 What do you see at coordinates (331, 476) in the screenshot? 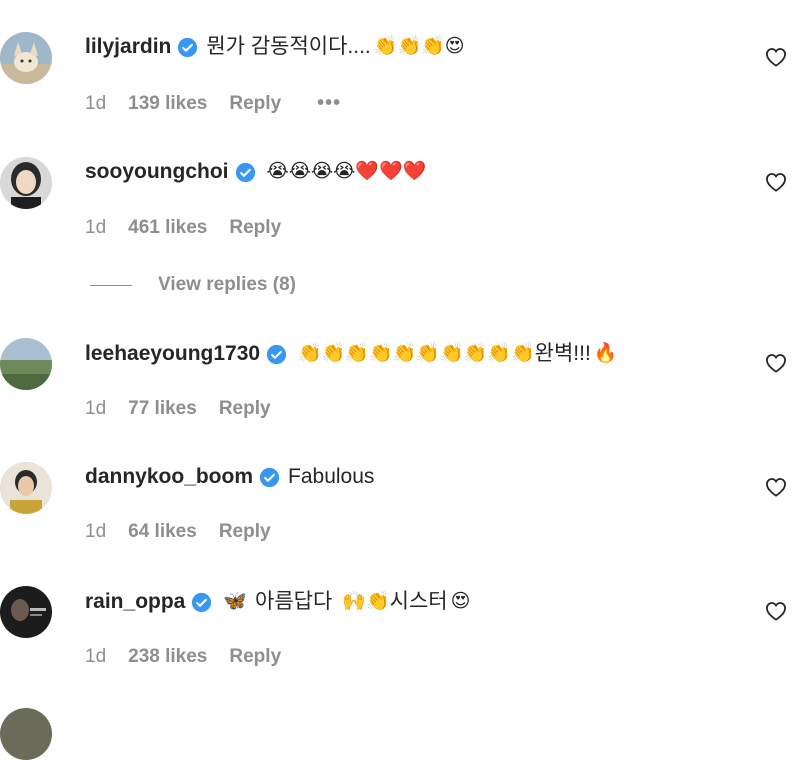
I see `comment-text: Fabulous` at bounding box center [331, 476].